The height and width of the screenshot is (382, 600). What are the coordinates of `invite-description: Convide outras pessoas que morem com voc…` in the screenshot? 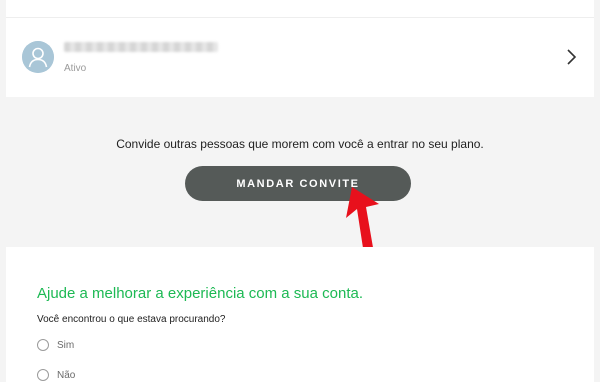 It's located at (300, 144).